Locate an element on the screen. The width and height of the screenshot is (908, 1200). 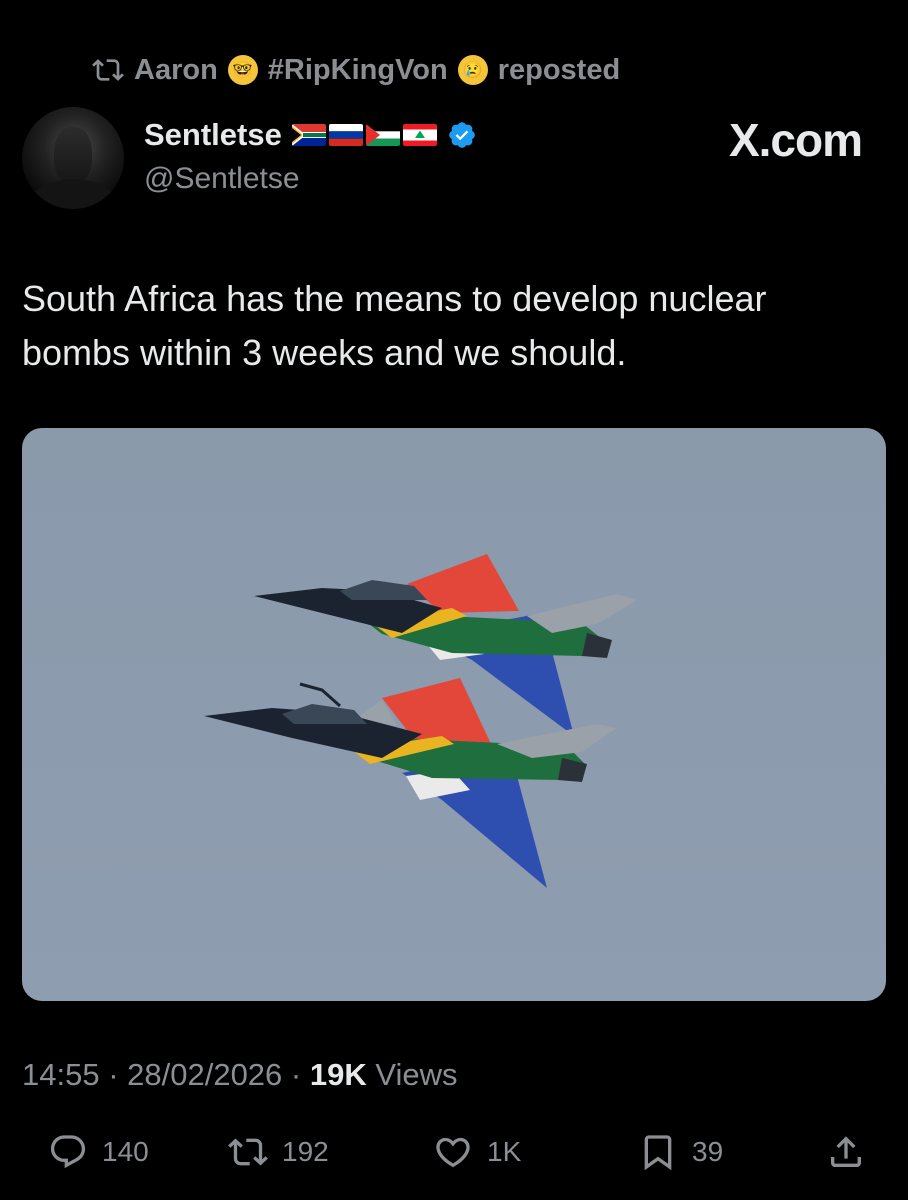
share-icon is located at coordinates (846, 1151).